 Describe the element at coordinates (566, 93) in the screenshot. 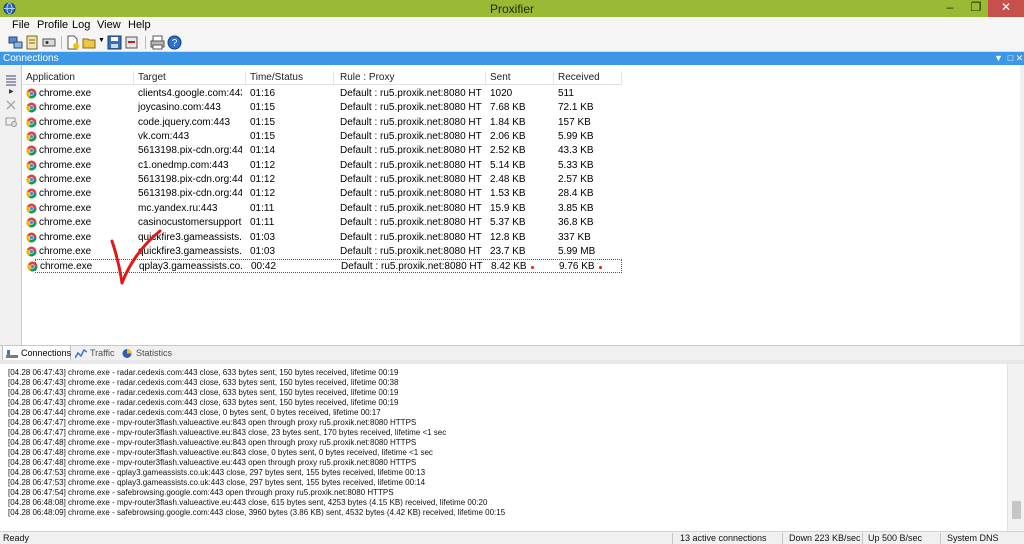

I see `cell-received: 511` at that location.